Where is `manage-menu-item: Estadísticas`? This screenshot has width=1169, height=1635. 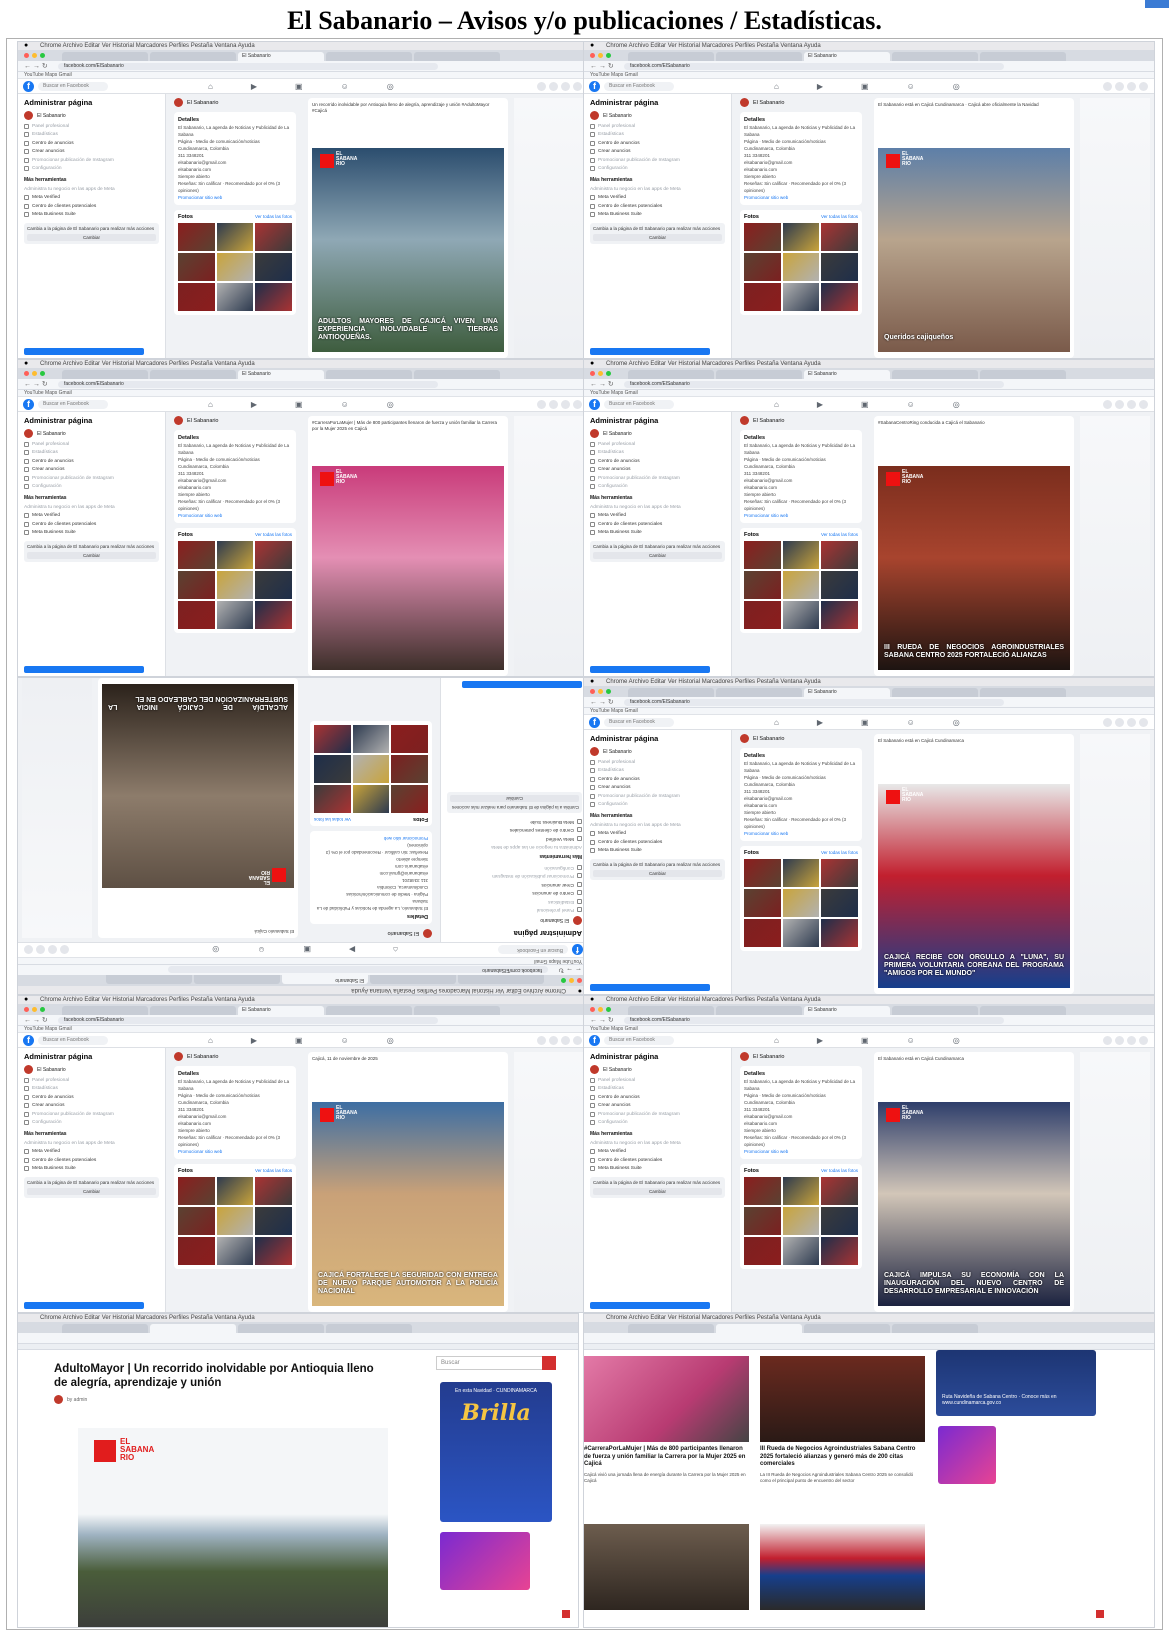
manage-menu-item: Estadísticas is located at coordinates (91, 1088).